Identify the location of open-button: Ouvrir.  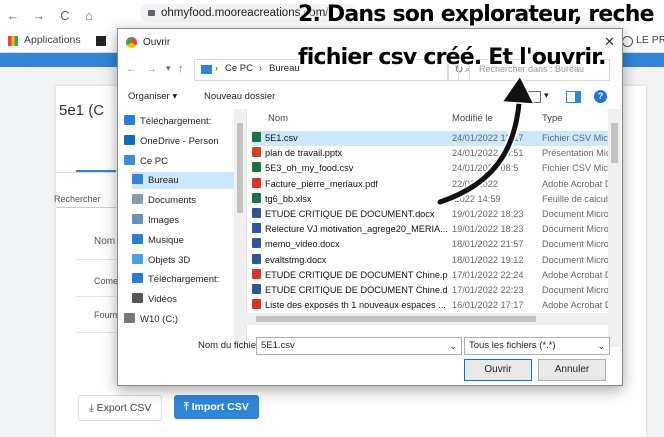
(498, 370).